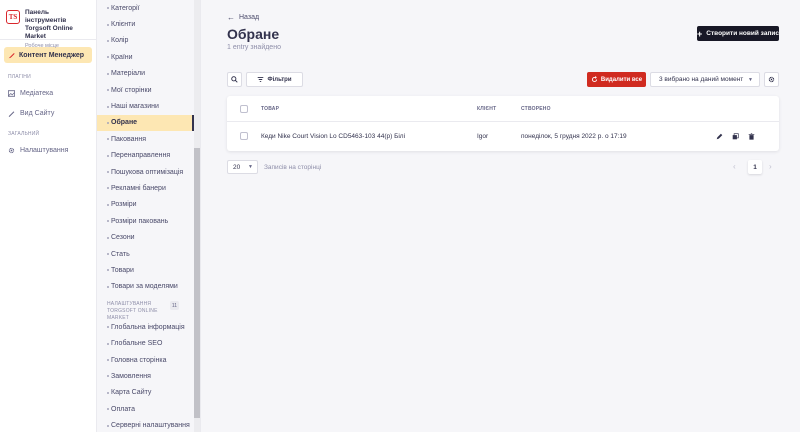 The height and width of the screenshot is (432, 800). Describe the element at coordinates (751, 136) in the screenshot. I see `trash-icon` at that location.